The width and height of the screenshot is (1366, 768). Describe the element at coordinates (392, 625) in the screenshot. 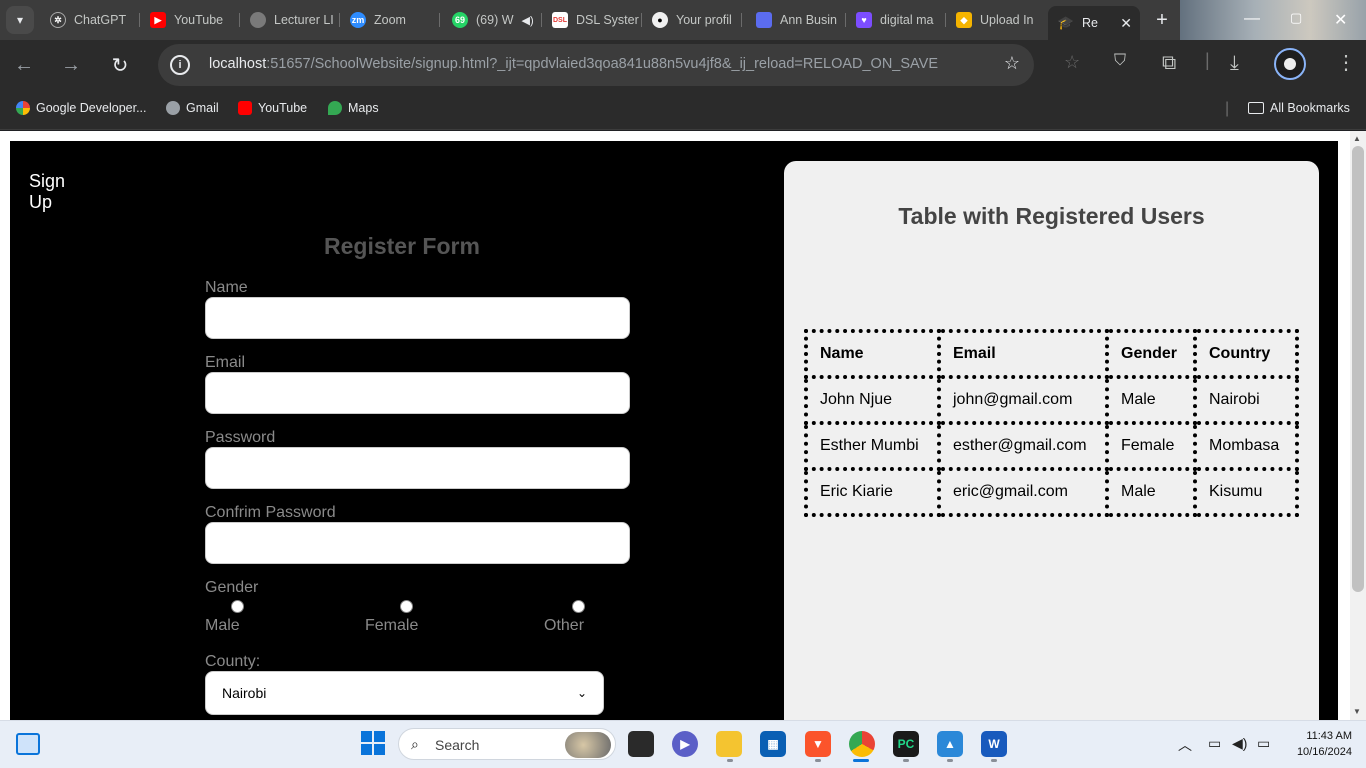

I see `gender-female-label: Female` at that location.